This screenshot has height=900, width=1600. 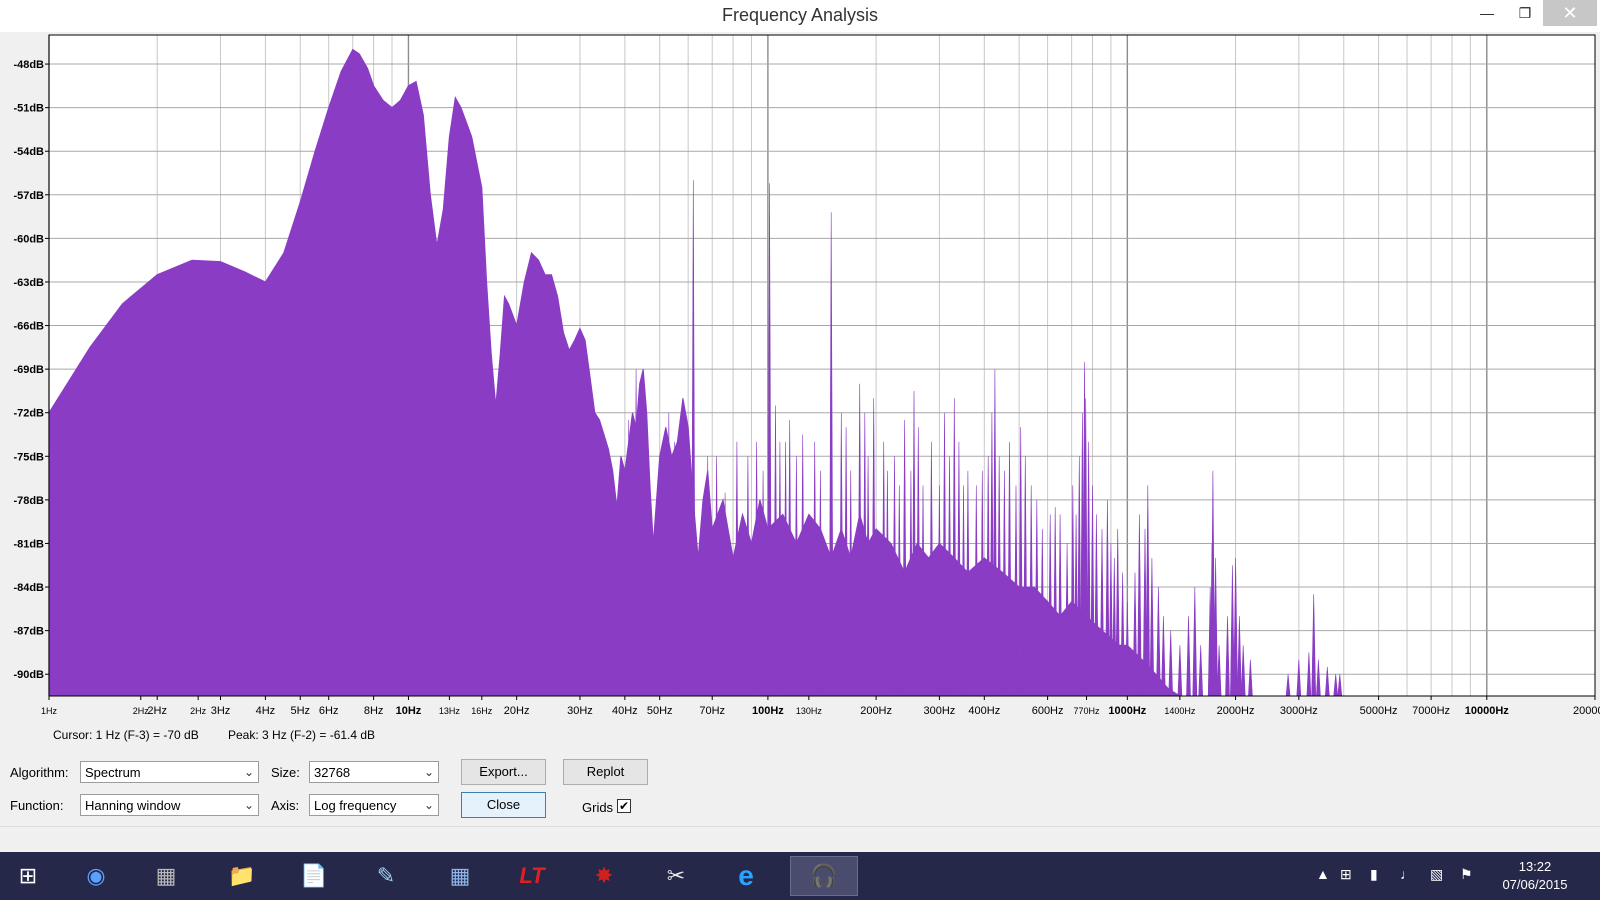 I want to click on title-bar: Frequency Analysis — ❐ ✕, so click(x=800, y=16).